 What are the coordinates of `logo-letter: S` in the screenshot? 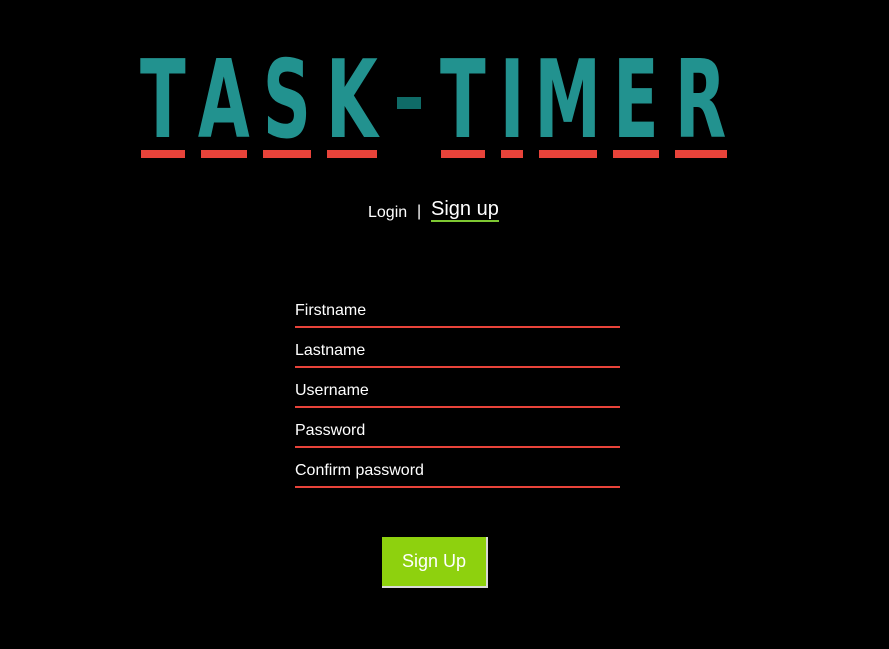 It's located at (287, 100).